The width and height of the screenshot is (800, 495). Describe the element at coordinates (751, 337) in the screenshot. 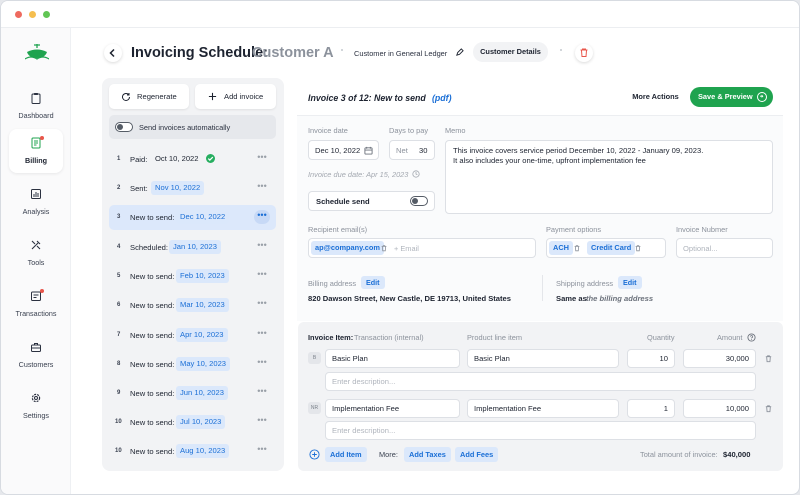

I see `help-icon` at that location.